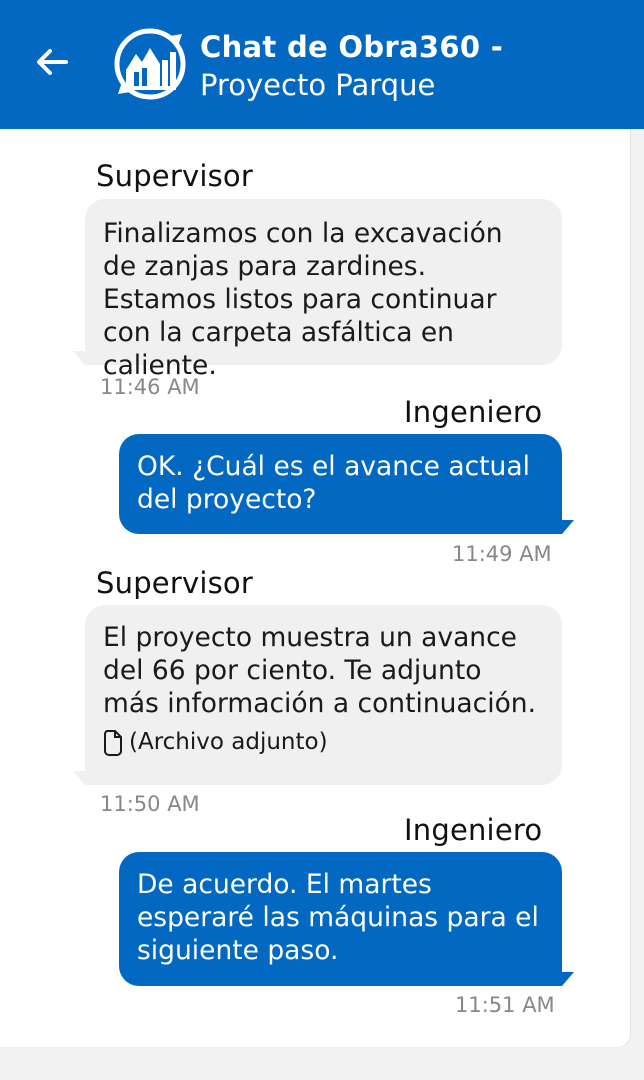 This screenshot has width=644, height=1080. What do you see at coordinates (150, 387) in the screenshot?
I see `message-timestamp: 11:46 AM` at bounding box center [150, 387].